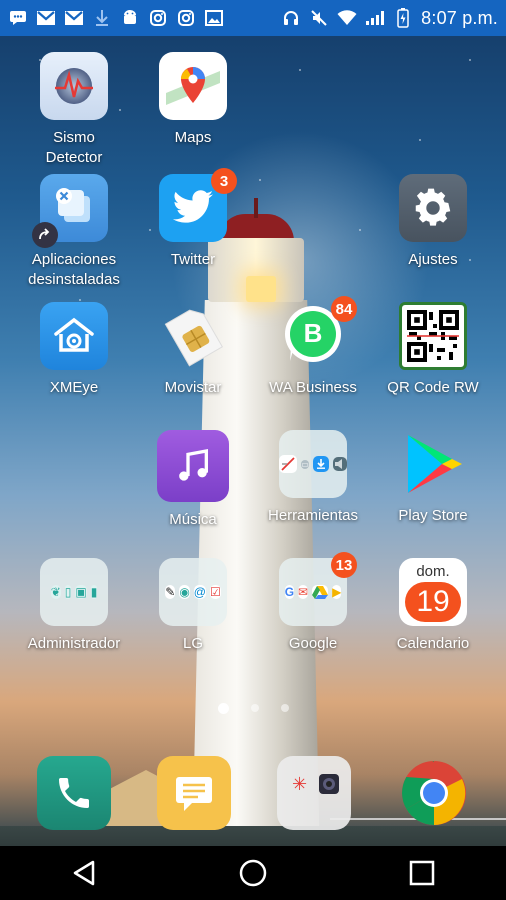 This screenshot has width=506, height=900. What do you see at coordinates (214, 18) in the screenshot?
I see `gallery-icon` at bounding box center [214, 18].